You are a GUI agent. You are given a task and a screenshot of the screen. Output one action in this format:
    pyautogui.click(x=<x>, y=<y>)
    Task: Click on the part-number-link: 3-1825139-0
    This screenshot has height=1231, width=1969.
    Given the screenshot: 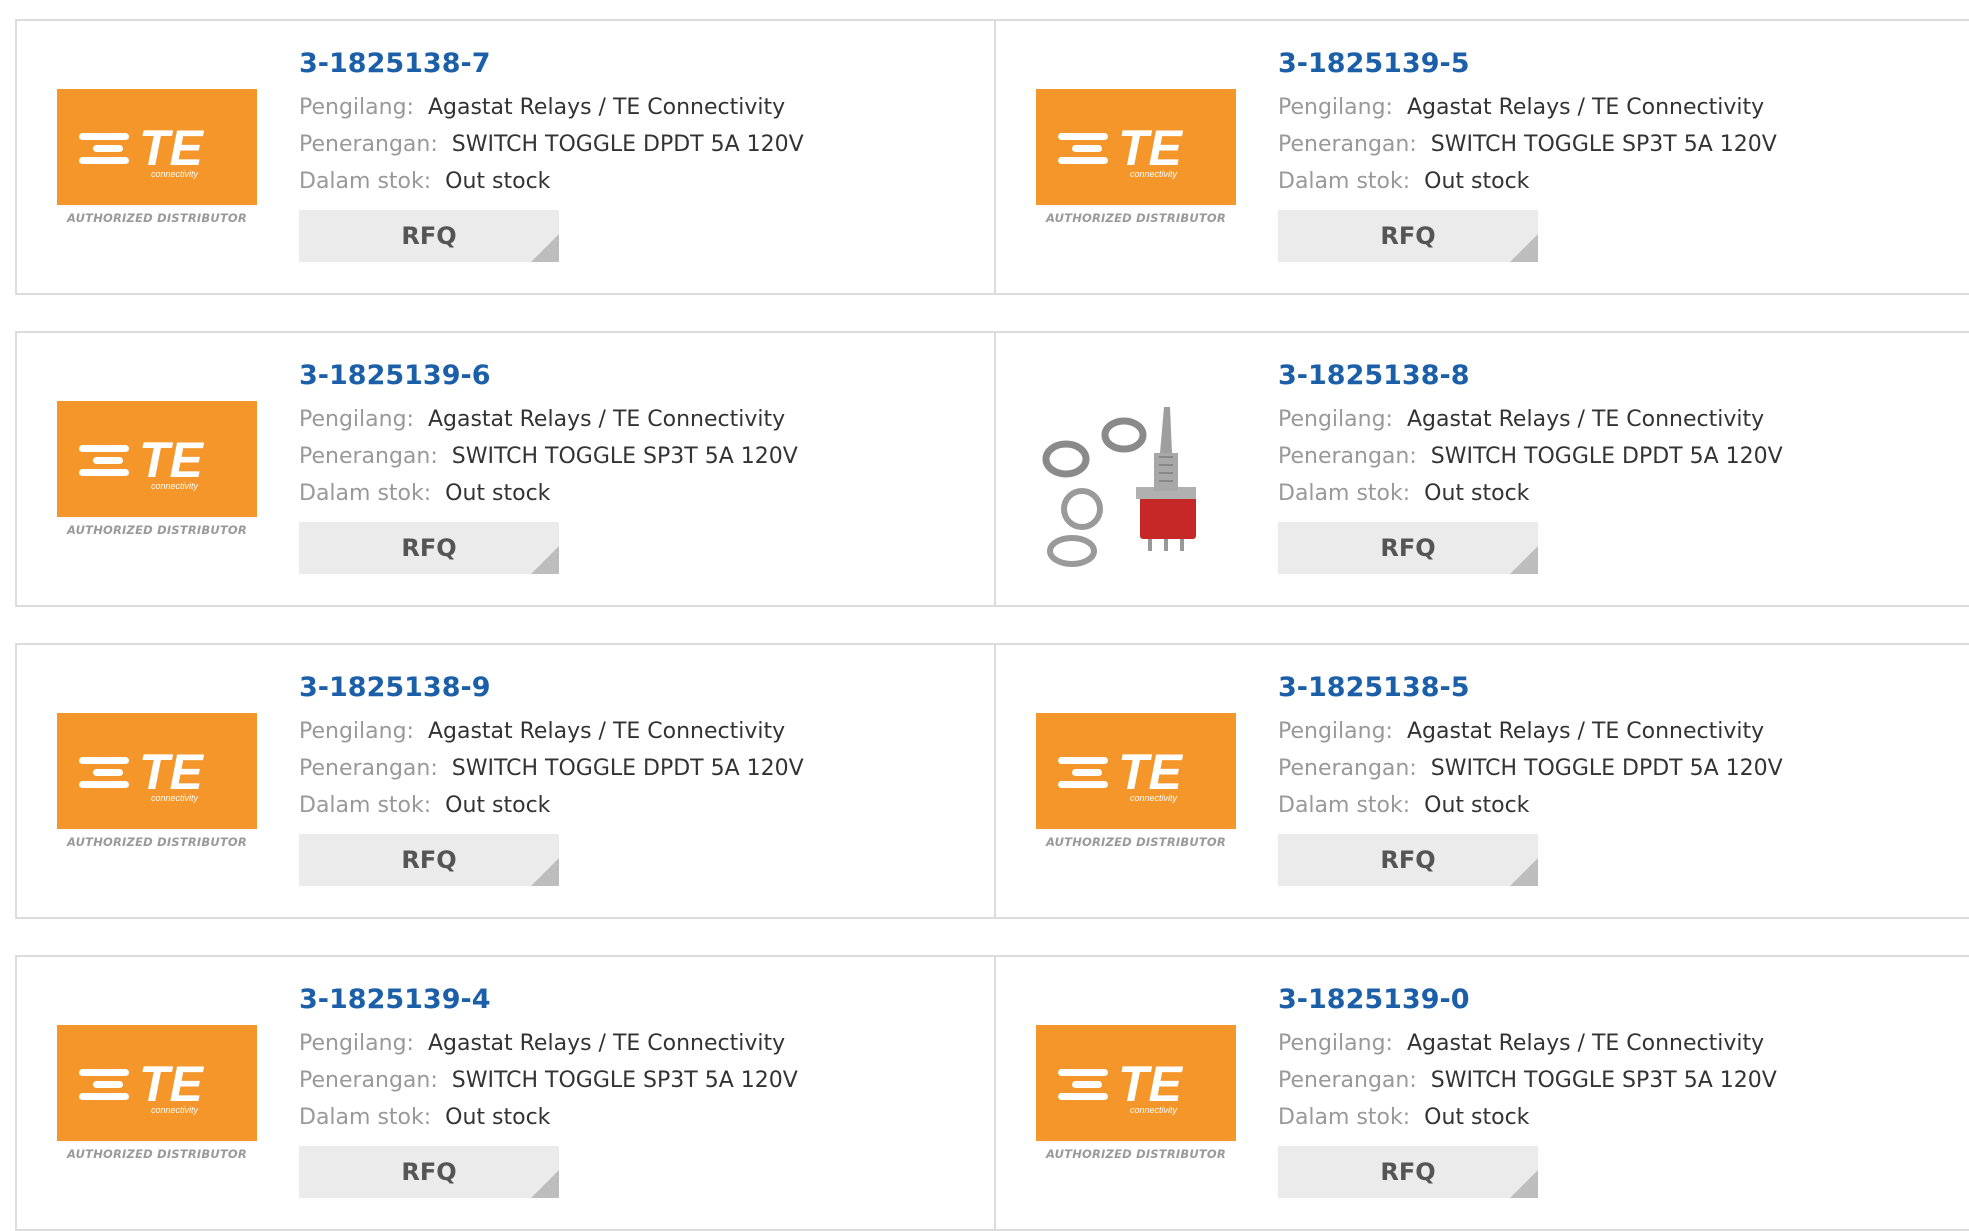 What is the action you would take?
    pyautogui.click(x=1527, y=1000)
    